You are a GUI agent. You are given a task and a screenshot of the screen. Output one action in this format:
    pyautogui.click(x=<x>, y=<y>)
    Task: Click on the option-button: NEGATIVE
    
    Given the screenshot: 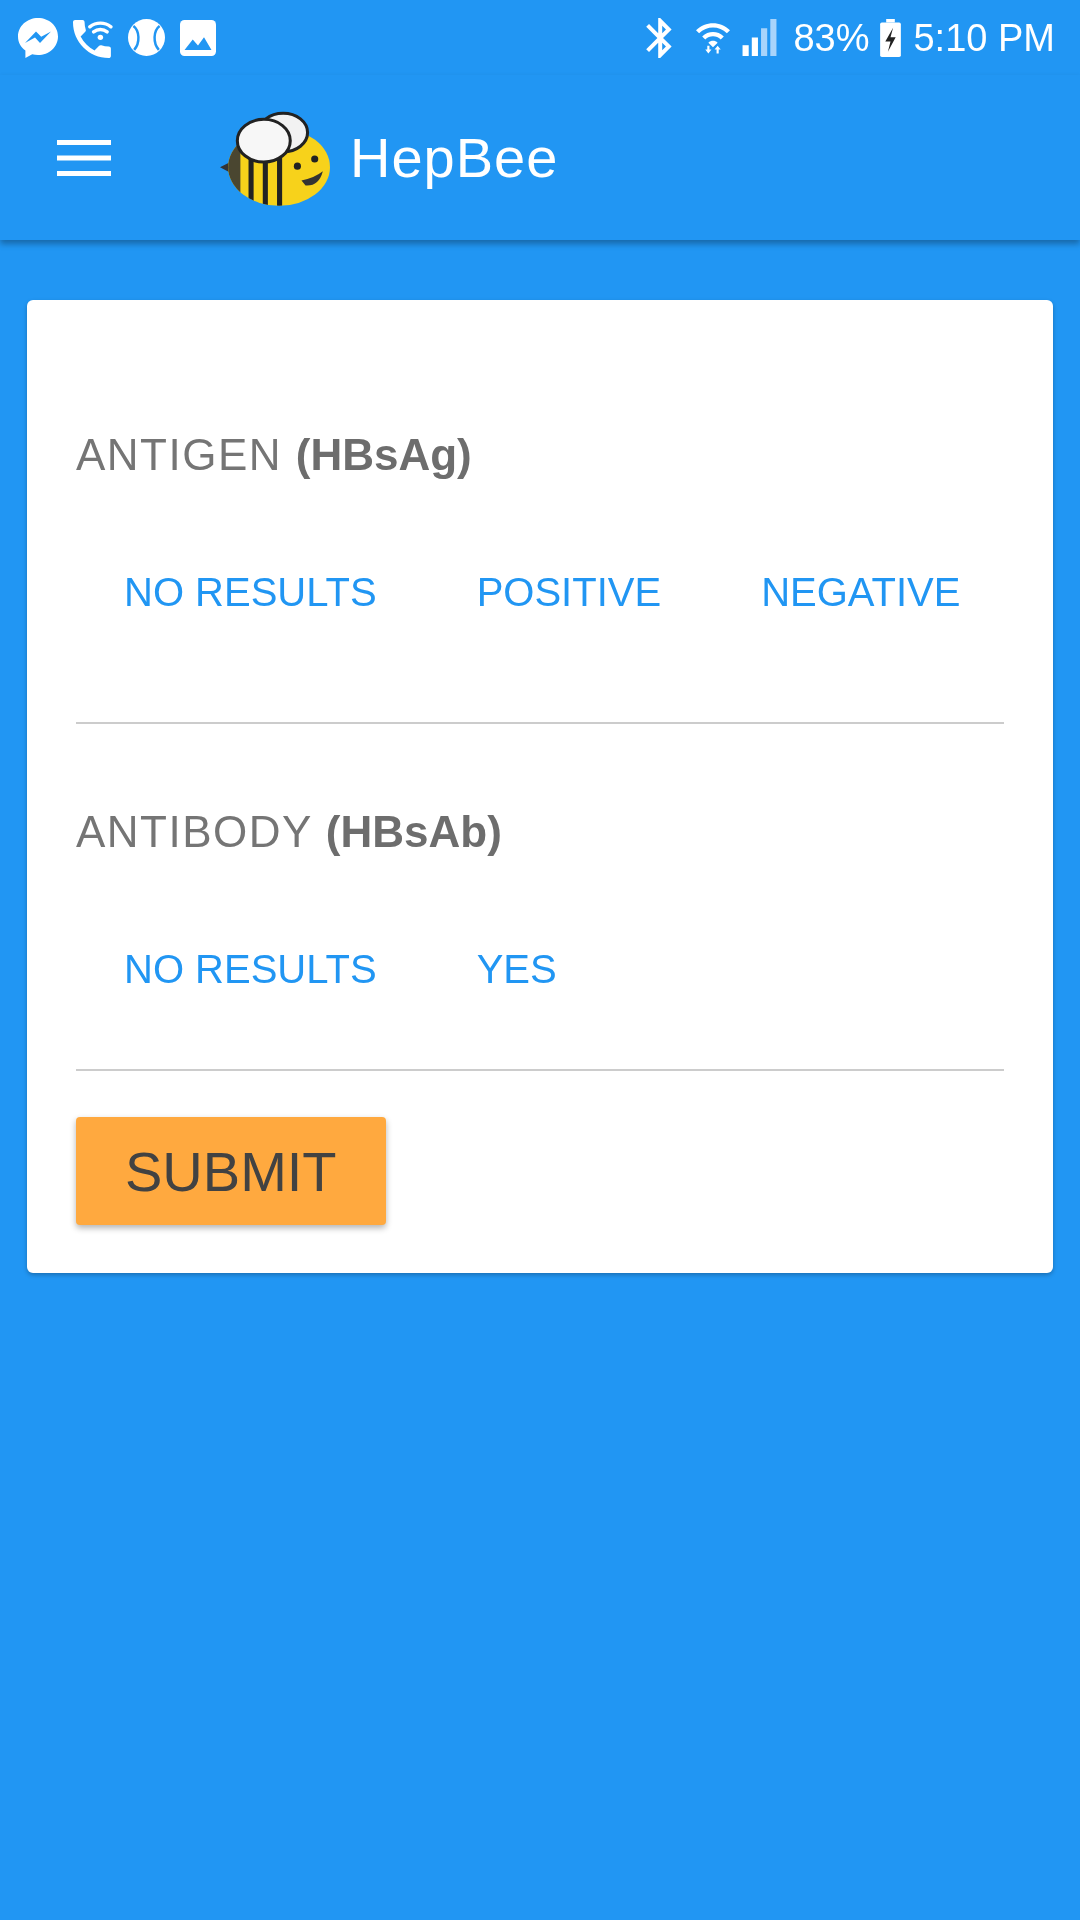 What is the action you would take?
    pyautogui.click(x=861, y=592)
    